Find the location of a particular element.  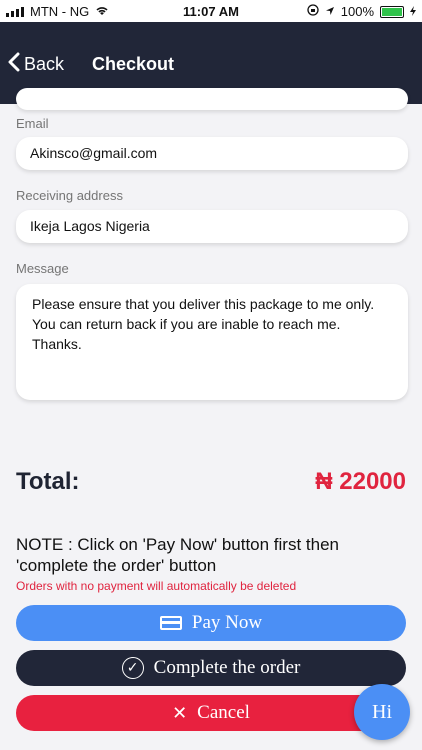

email-field: Akinsco@gmail.com is located at coordinates (212, 153).